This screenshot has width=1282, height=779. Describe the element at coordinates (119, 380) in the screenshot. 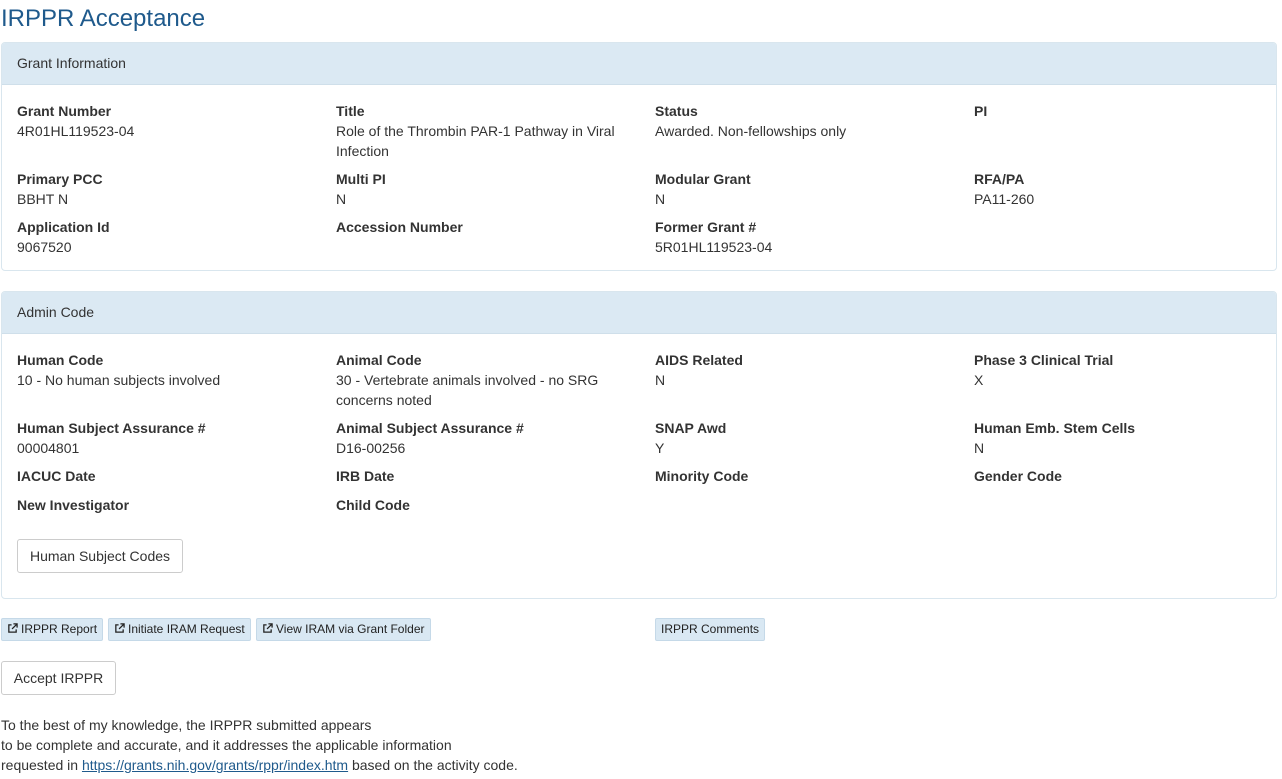

I see `field-value: 10 - No human subjects involved` at that location.